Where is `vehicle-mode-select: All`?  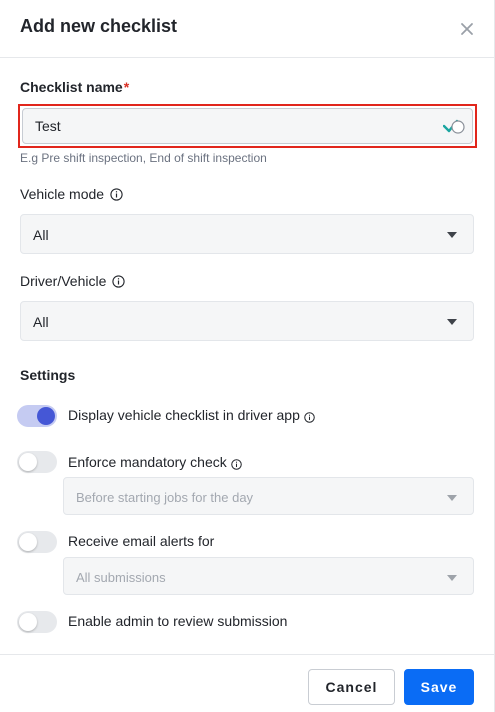
vehicle-mode-select: All is located at coordinates (247, 234).